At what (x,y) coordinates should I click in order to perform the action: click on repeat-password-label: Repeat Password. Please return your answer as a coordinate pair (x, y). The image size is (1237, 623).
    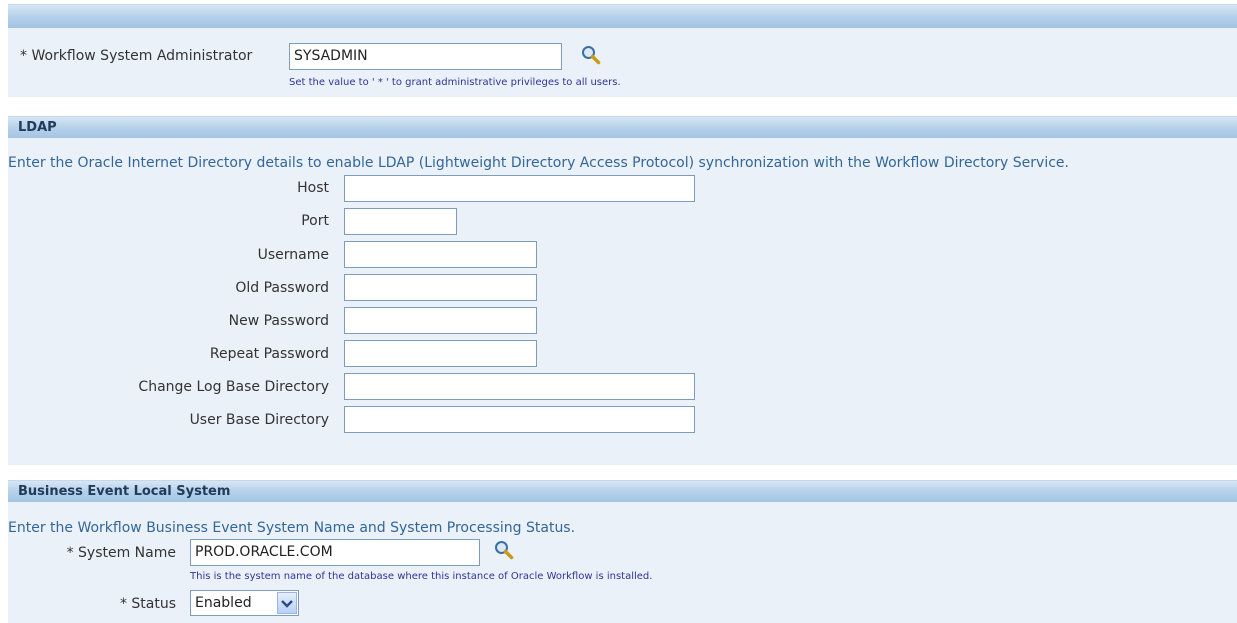
    Looking at the image, I should click on (269, 354).